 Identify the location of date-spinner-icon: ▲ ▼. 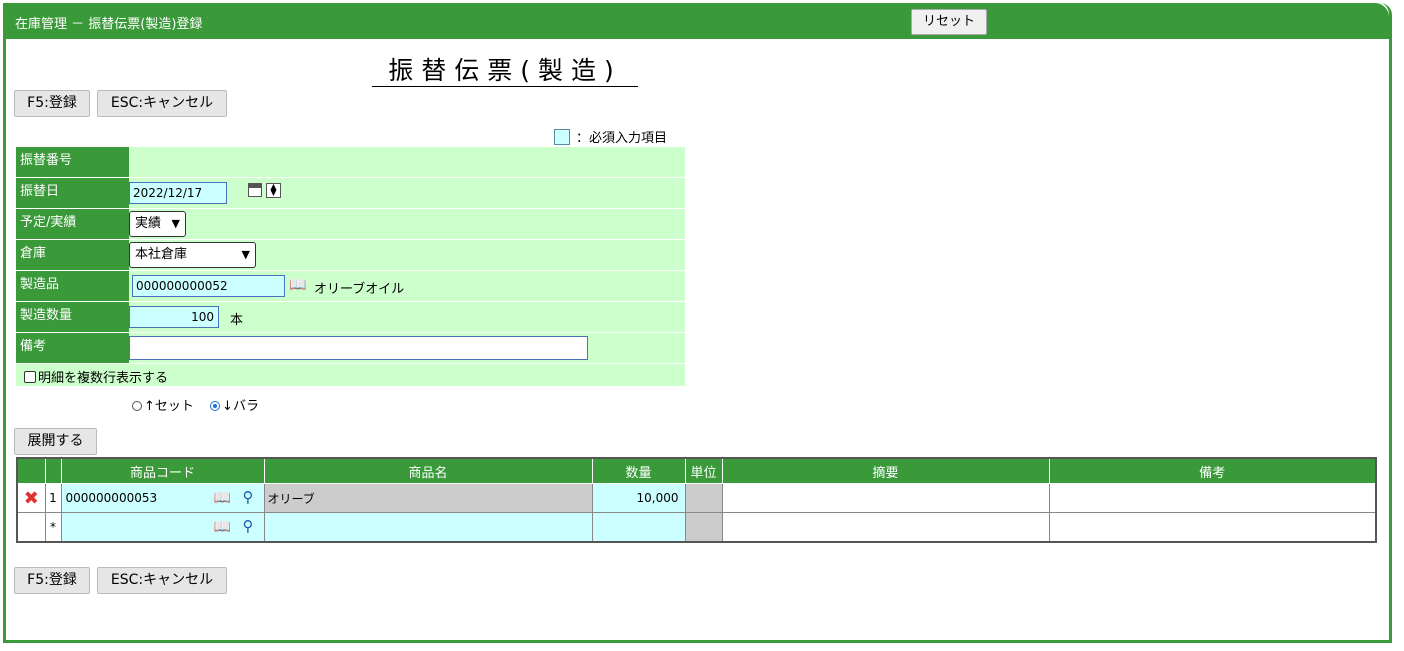
(273, 190).